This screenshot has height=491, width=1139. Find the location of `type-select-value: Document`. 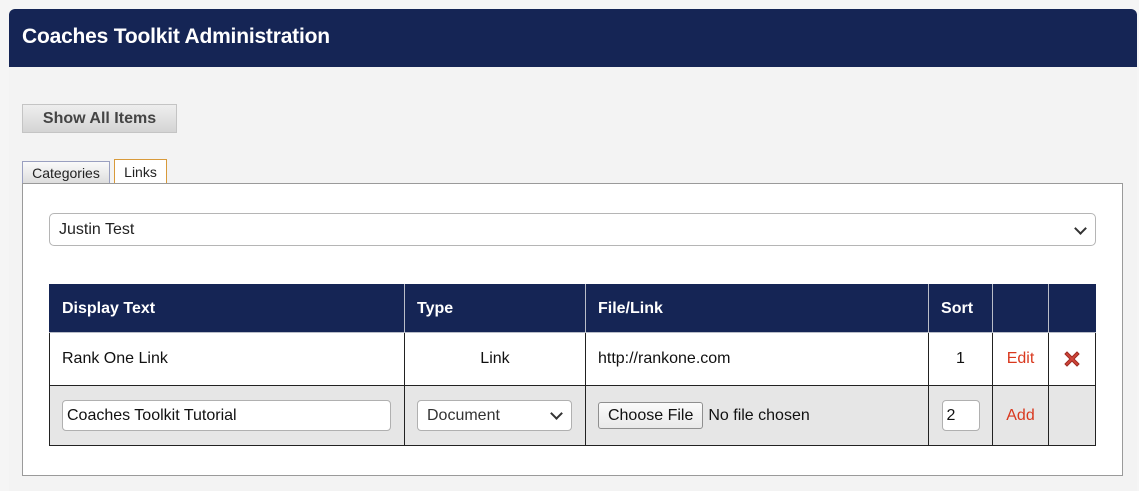

type-select-value: Document is located at coordinates (463, 415).